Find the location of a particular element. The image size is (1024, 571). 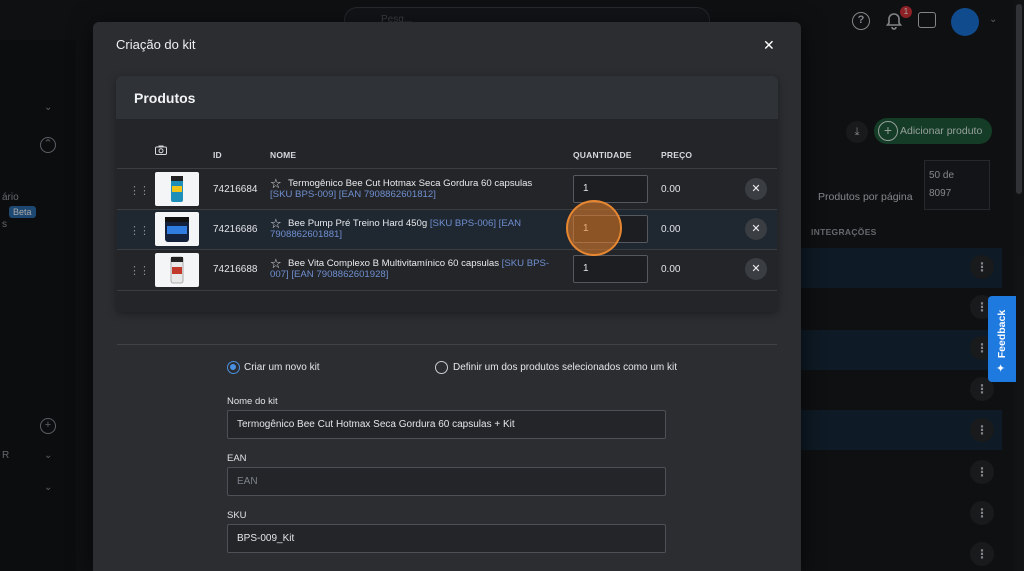

product-id: 74216686 is located at coordinates (235, 229).